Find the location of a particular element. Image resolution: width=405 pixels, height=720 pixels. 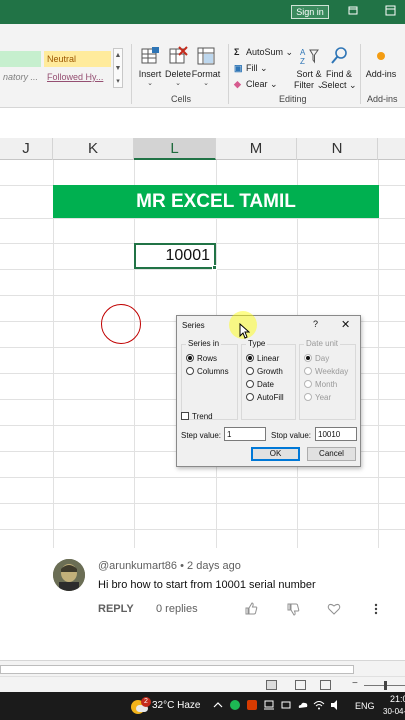

clear-label: Clear is located at coordinates (257, 84).